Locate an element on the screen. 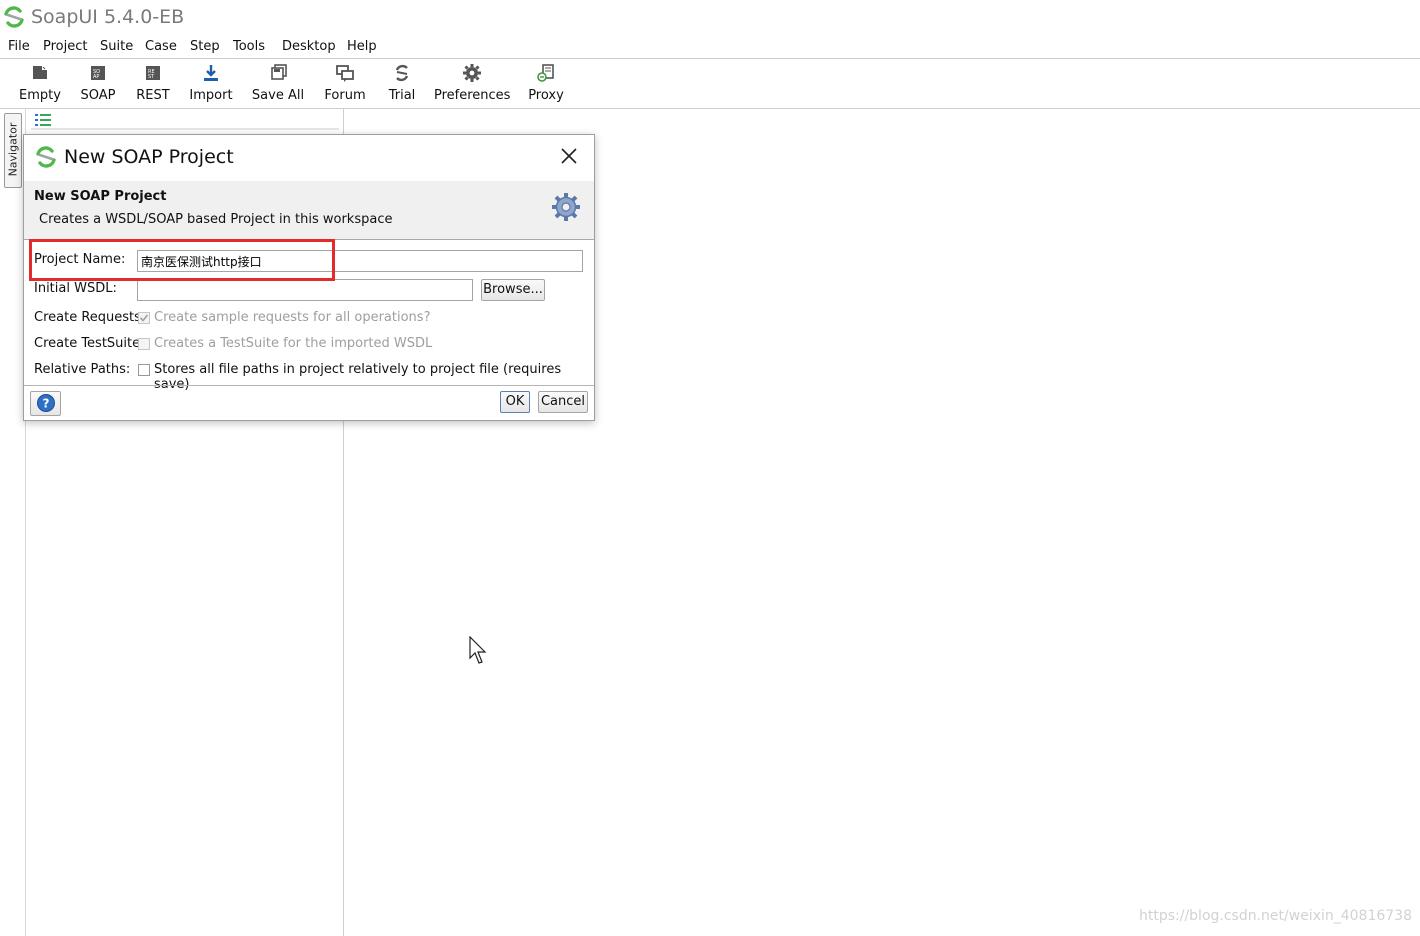  close-icon is located at coordinates (569, 156).